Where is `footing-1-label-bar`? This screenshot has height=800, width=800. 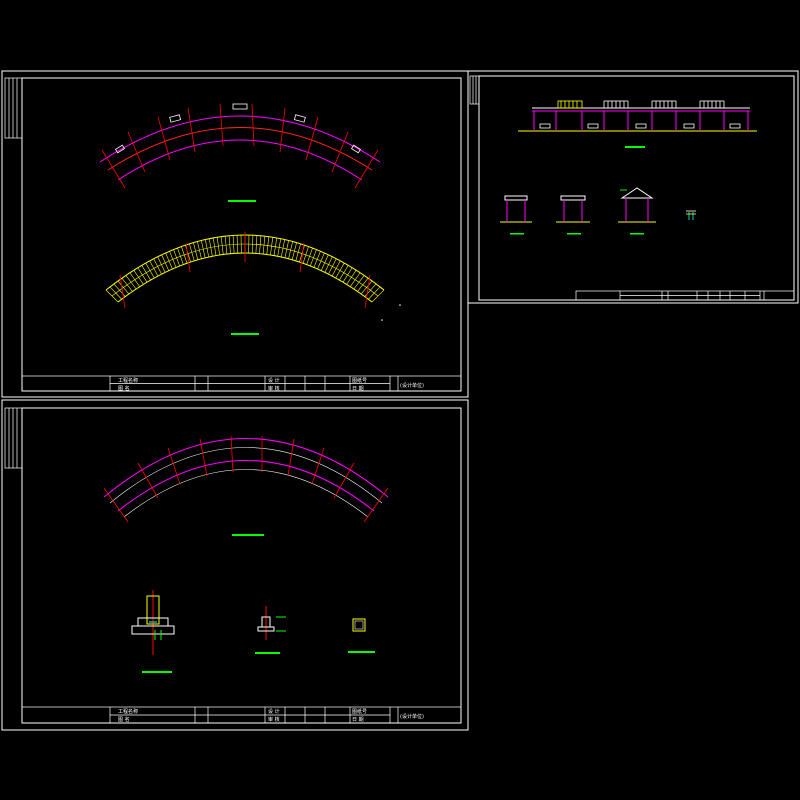
footing-1-label-bar is located at coordinates (157, 672).